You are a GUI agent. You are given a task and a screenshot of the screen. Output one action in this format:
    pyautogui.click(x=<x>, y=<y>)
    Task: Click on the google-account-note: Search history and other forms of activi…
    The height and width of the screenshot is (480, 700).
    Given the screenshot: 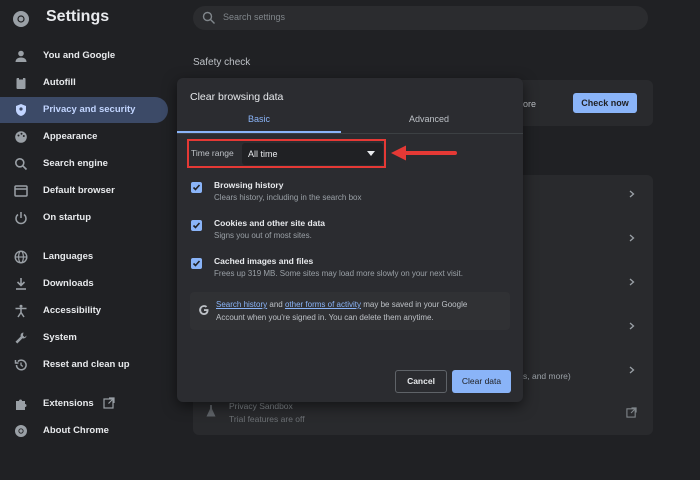 What is the action you would take?
    pyautogui.click(x=350, y=311)
    